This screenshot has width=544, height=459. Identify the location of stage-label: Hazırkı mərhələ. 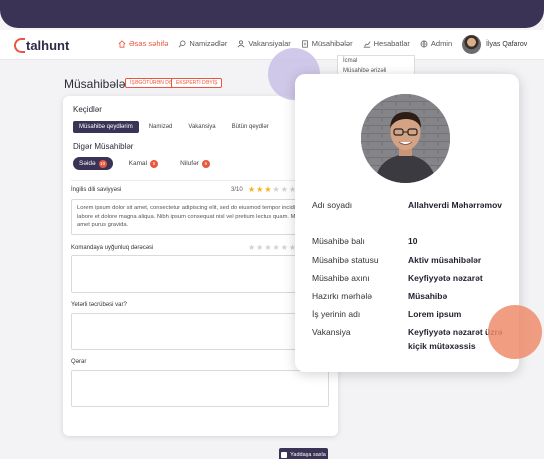
(342, 296).